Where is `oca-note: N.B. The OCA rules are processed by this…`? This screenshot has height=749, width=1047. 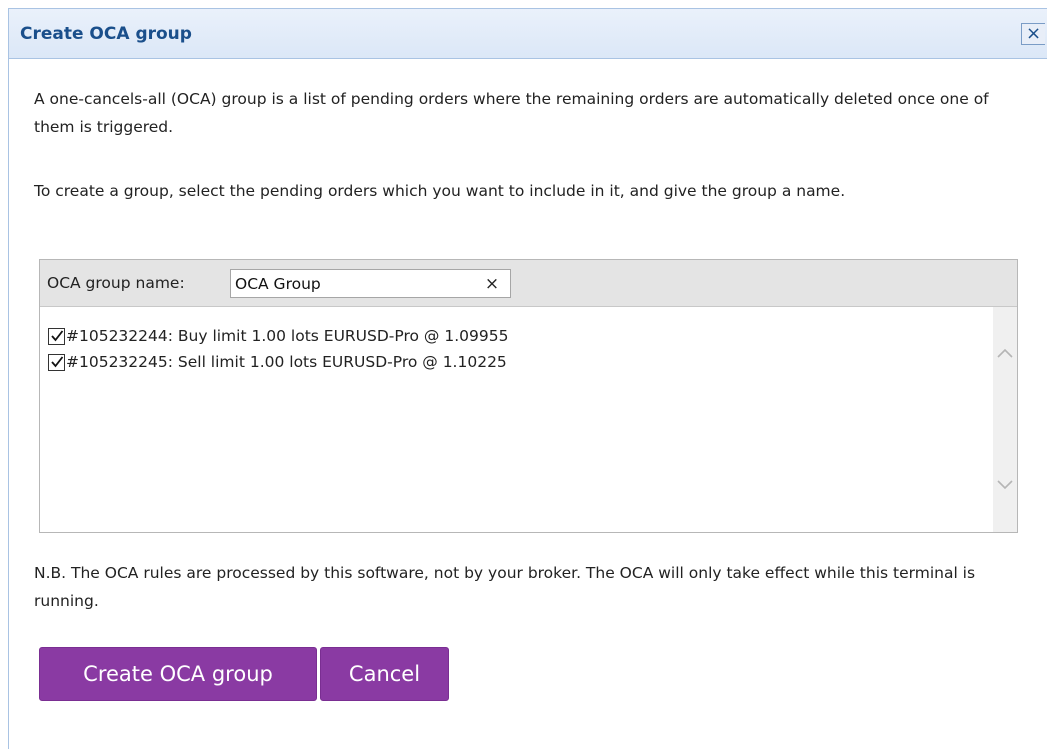
oca-note: N.B. The OCA rules are processed by this… is located at coordinates (505, 587).